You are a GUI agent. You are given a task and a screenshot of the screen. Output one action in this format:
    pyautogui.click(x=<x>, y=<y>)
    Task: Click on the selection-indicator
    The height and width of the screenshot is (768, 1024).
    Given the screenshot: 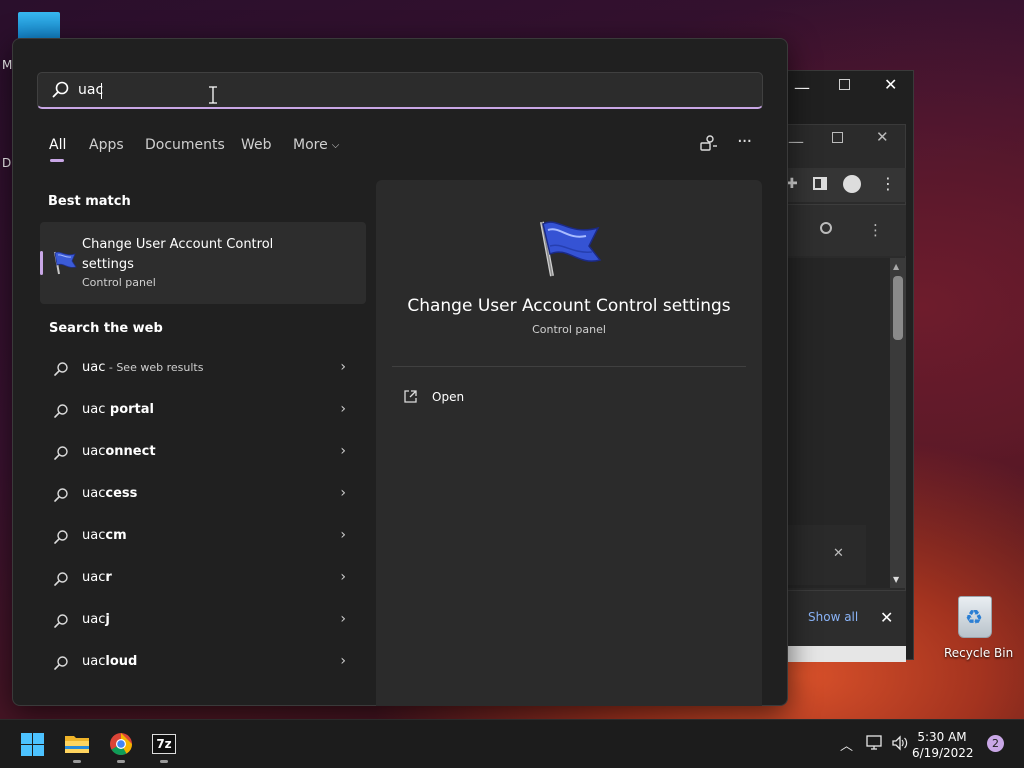 What is the action you would take?
    pyautogui.click(x=41, y=263)
    